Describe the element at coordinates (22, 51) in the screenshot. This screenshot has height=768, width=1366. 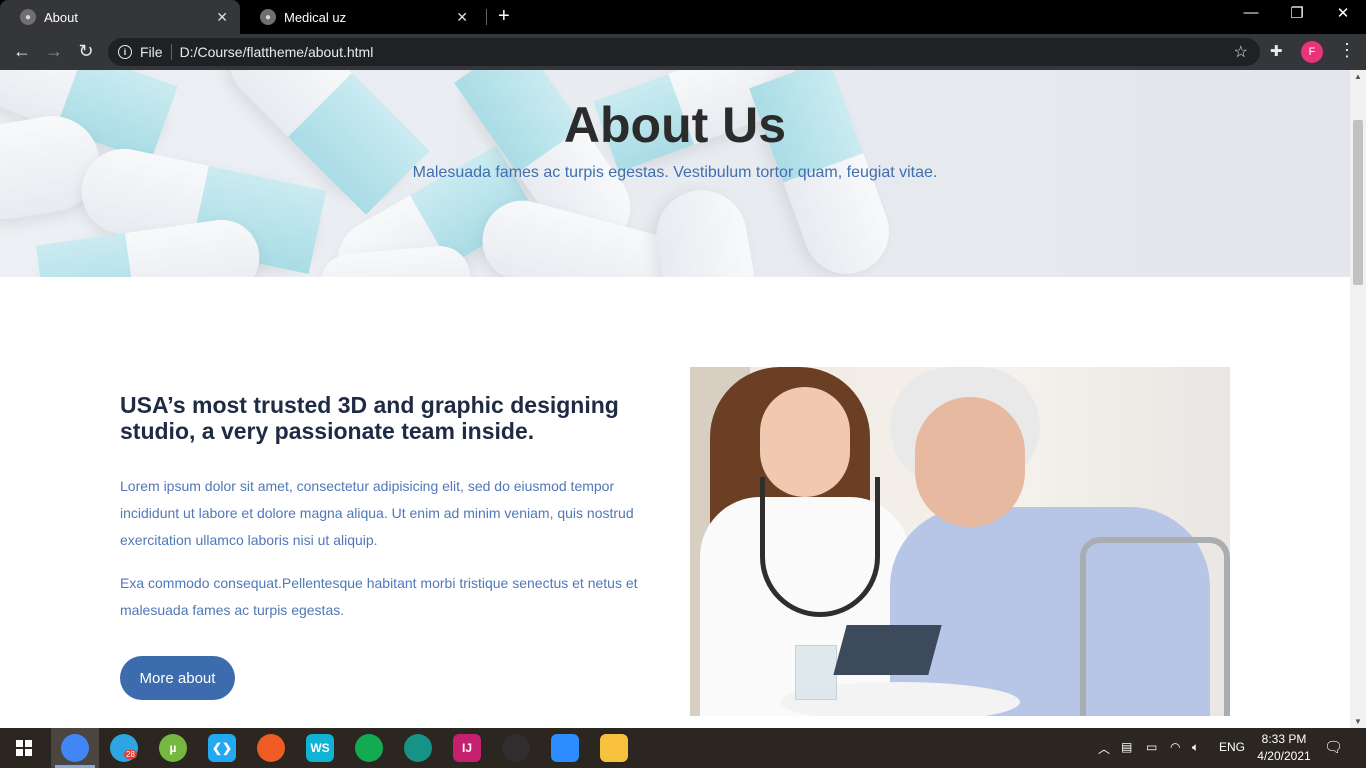
I see `back-arrow-icon: ←` at that location.